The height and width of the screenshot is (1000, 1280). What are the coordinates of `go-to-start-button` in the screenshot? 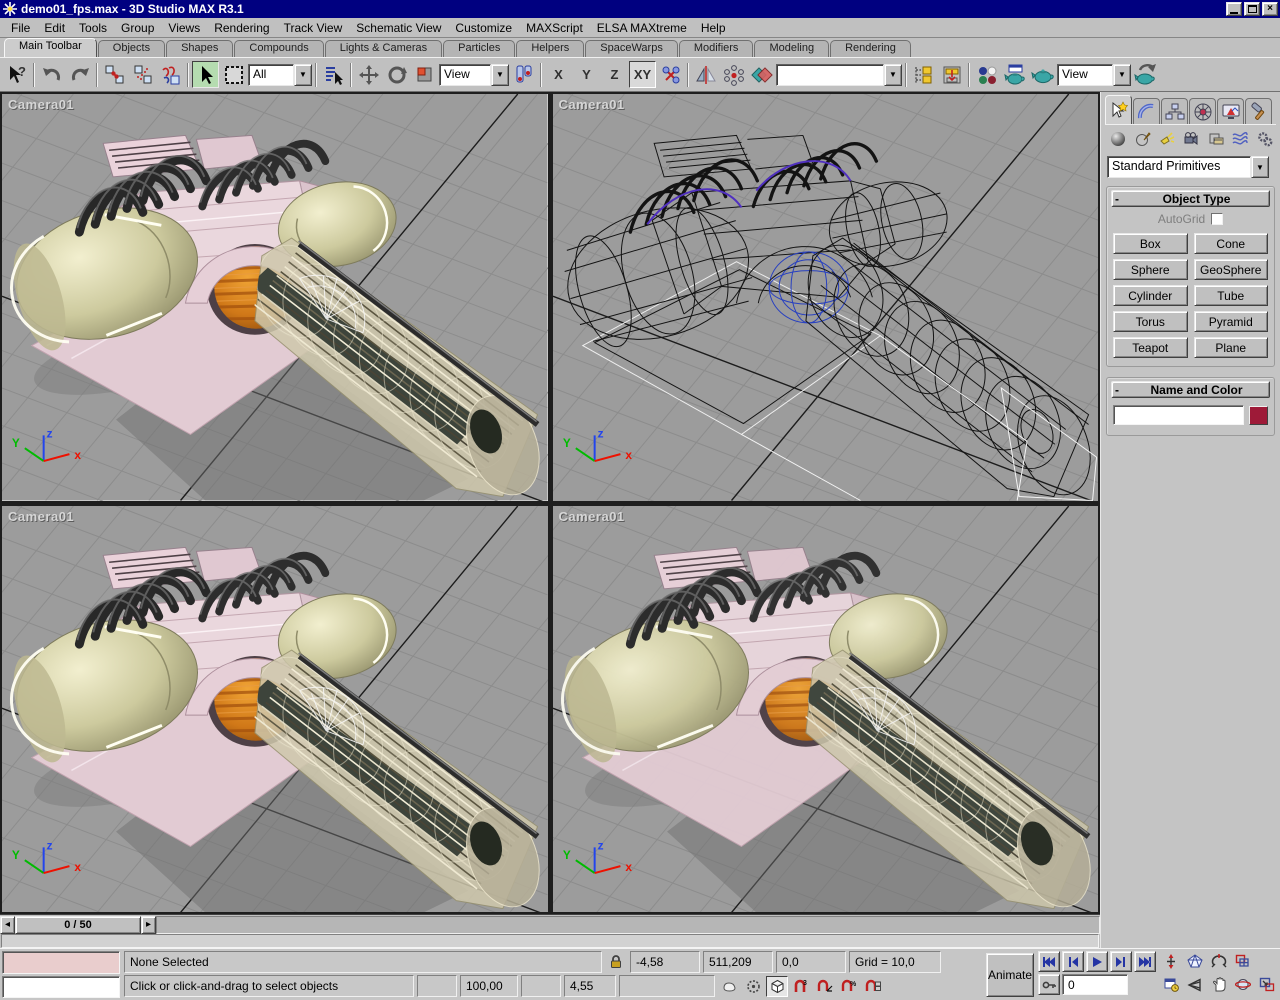 It's located at (1049, 961).